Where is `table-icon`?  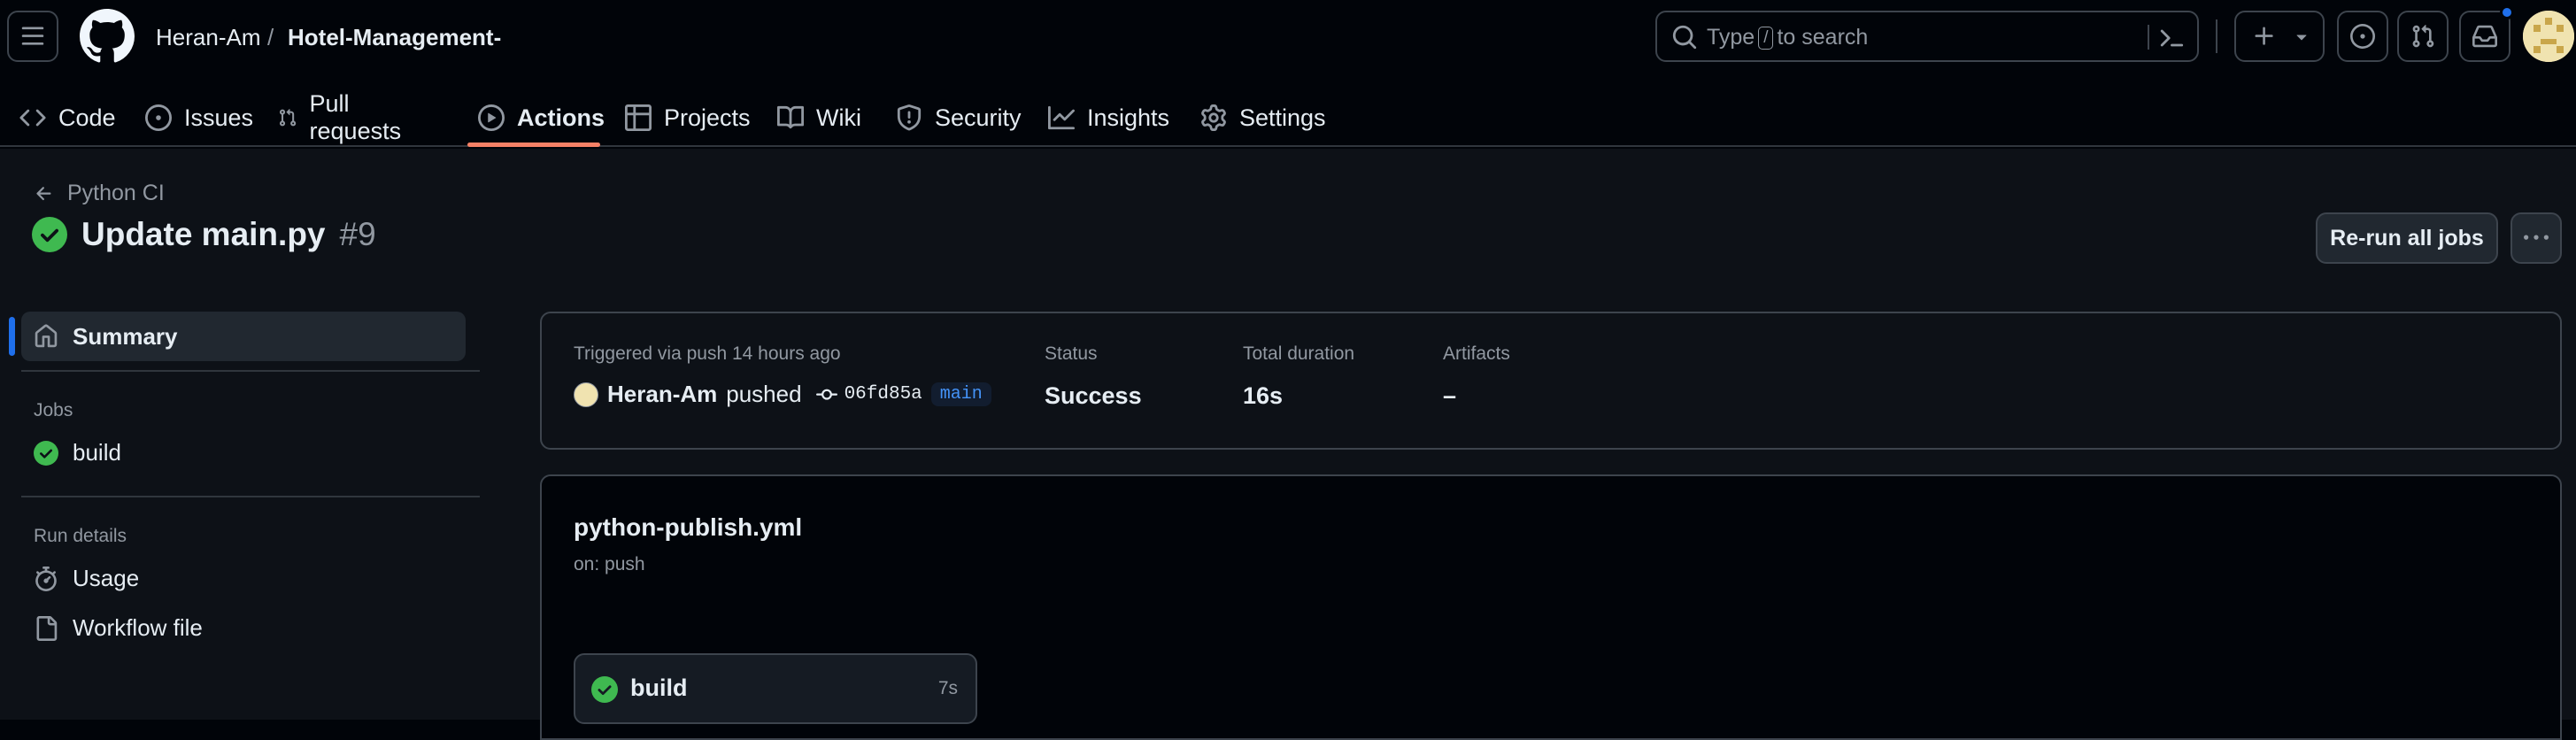
table-icon is located at coordinates (638, 117).